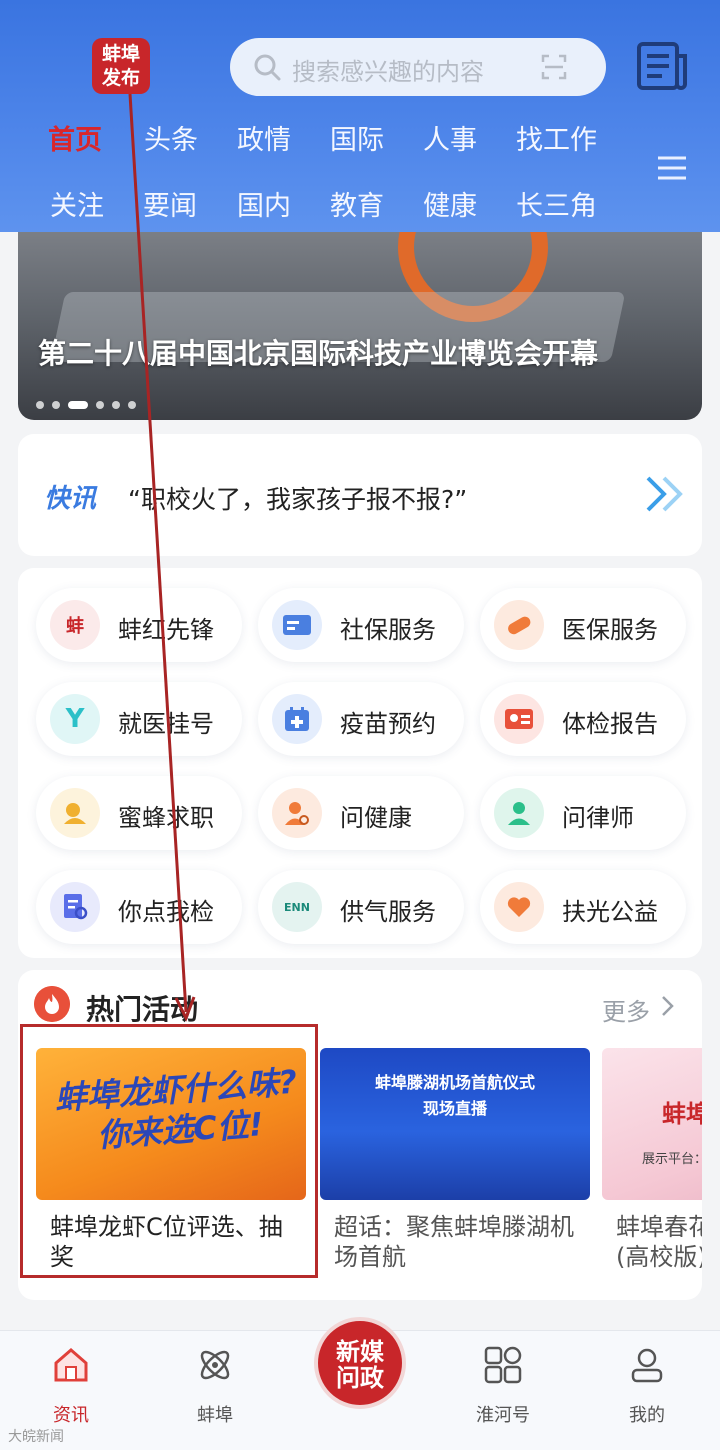  What do you see at coordinates (626, 1009) in the screenshot?
I see `more-link: 更多` at bounding box center [626, 1009].